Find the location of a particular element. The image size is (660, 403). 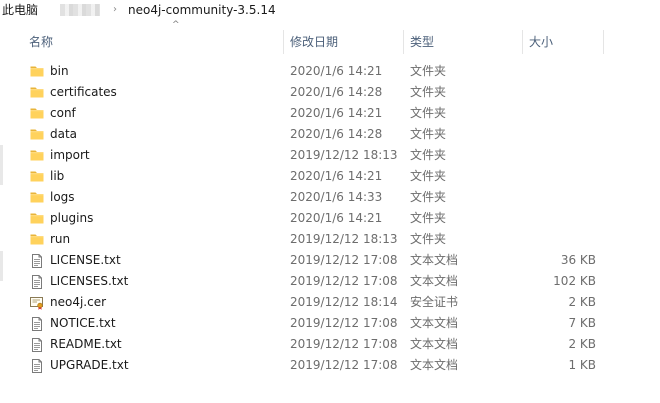

file-name: bin is located at coordinates (59, 71).